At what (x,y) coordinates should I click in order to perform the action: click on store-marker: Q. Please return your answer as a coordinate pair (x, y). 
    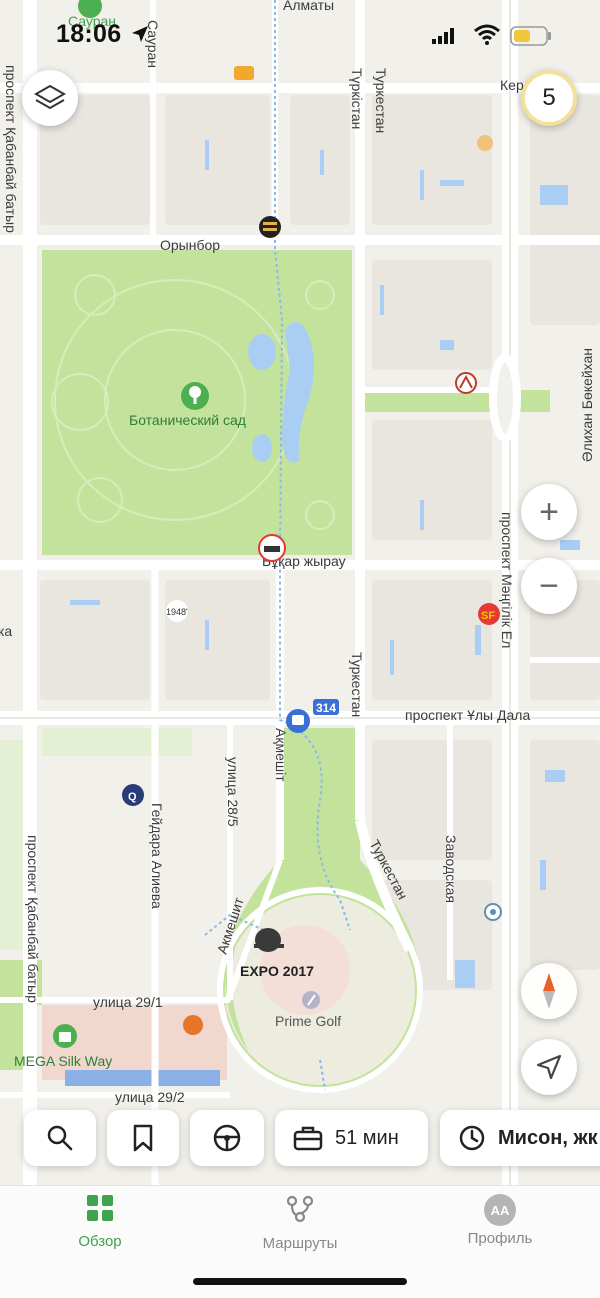
    Looking at the image, I should click on (133, 795).